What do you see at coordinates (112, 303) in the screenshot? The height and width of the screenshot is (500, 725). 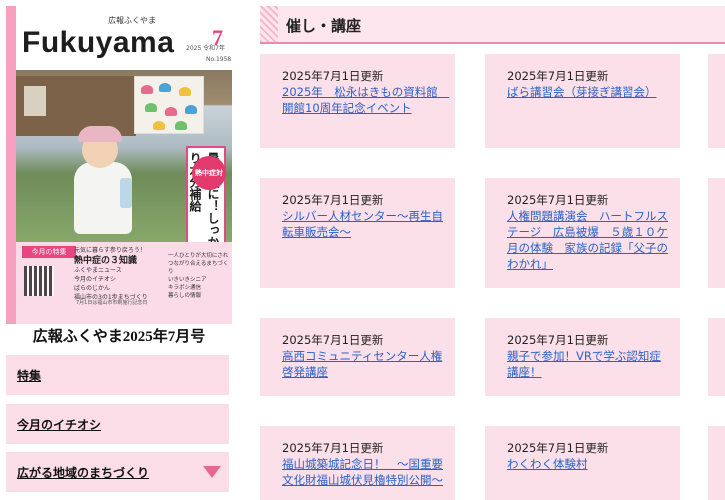 I see `toc-footer: 7月1日は福山市市制施行記念日` at bounding box center [112, 303].